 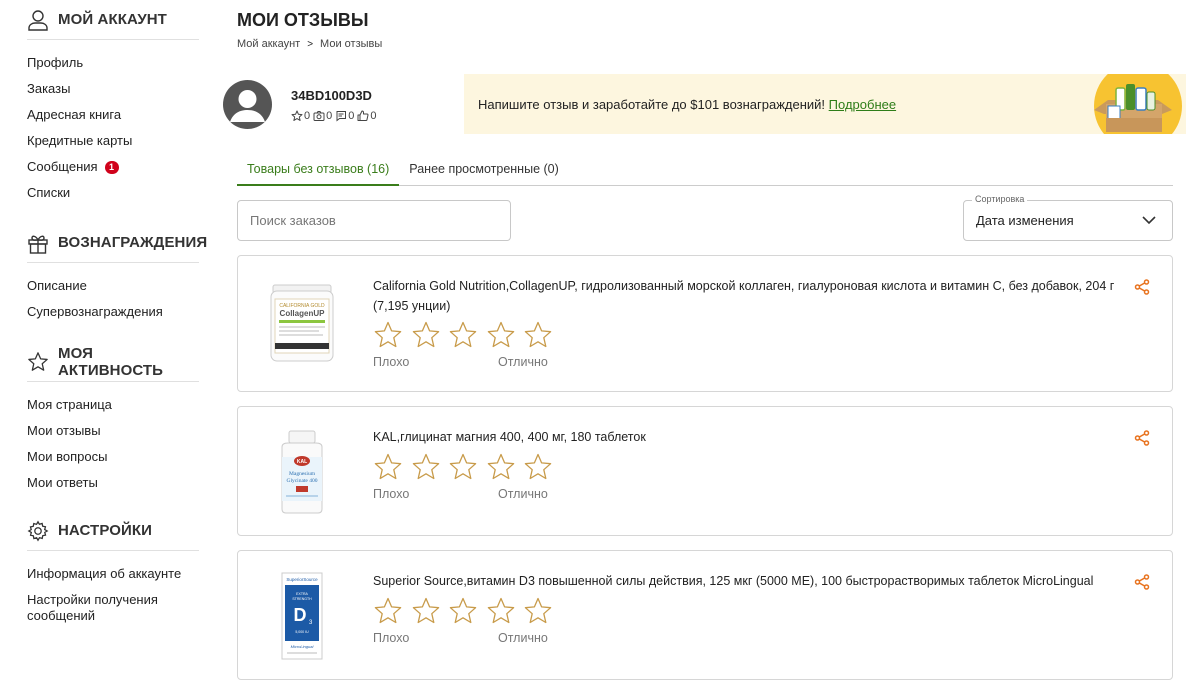 What do you see at coordinates (113, 193) in the screenshot?
I see `sidebar-item-lists: Списки` at bounding box center [113, 193].